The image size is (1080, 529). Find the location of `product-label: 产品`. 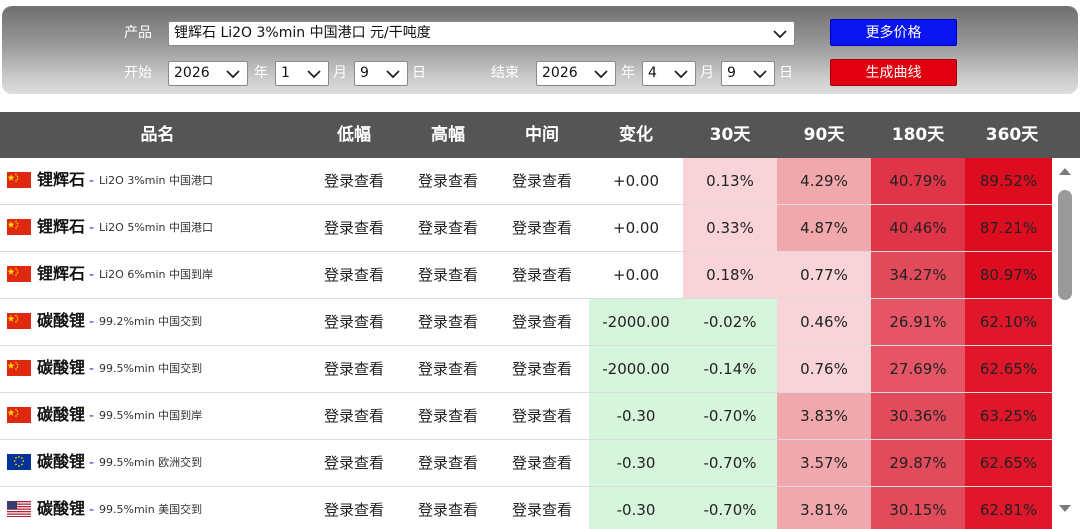

product-label: 产品 is located at coordinates (138, 33).